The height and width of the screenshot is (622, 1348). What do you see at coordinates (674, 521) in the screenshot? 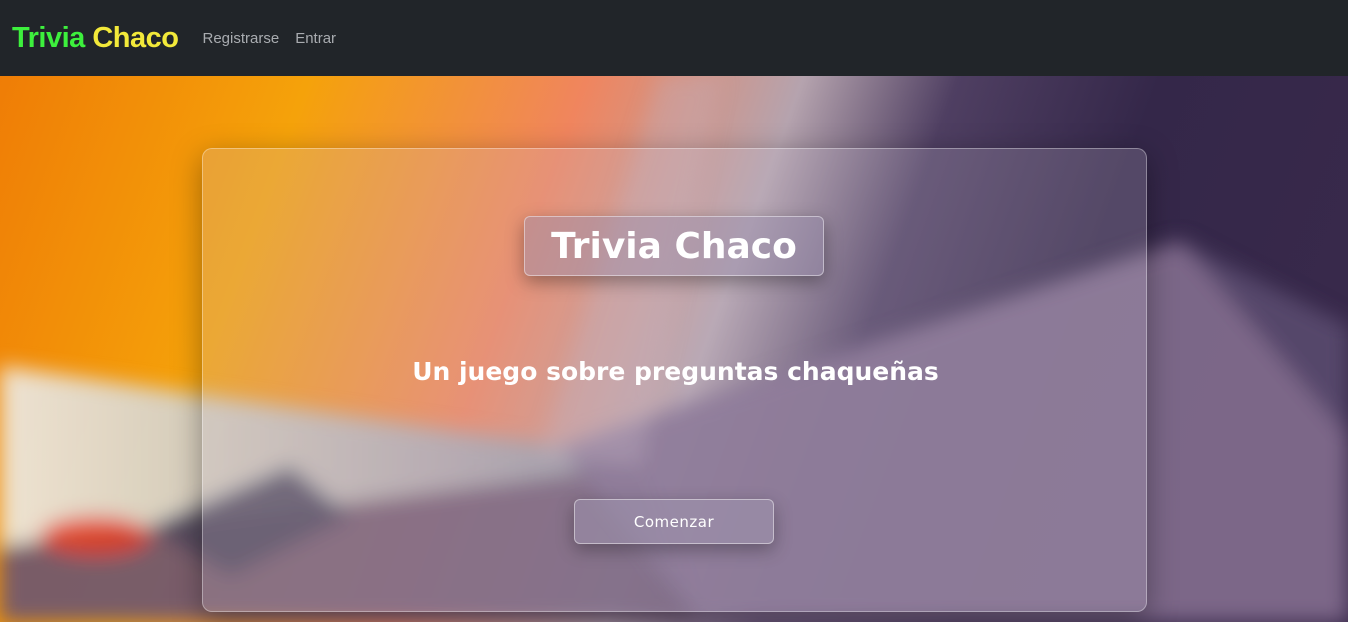
I see `start-button: Comenzar` at bounding box center [674, 521].